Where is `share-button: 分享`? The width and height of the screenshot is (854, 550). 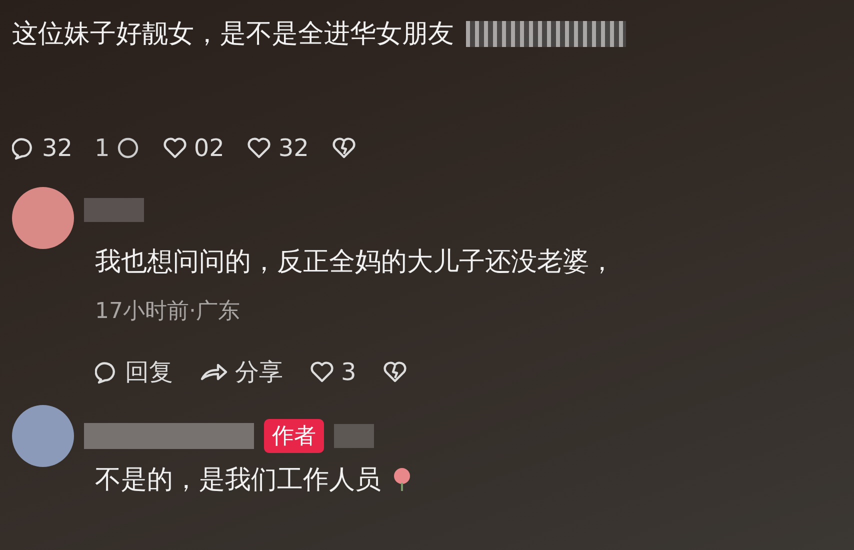 share-button: 分享 is located at coordinates (241, 372).